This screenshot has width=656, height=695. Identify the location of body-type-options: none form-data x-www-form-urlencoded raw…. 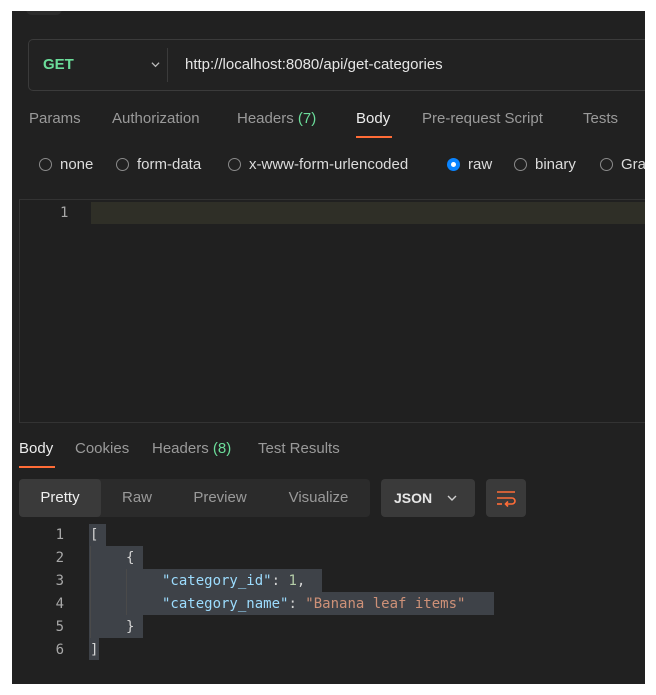
(328, 166).